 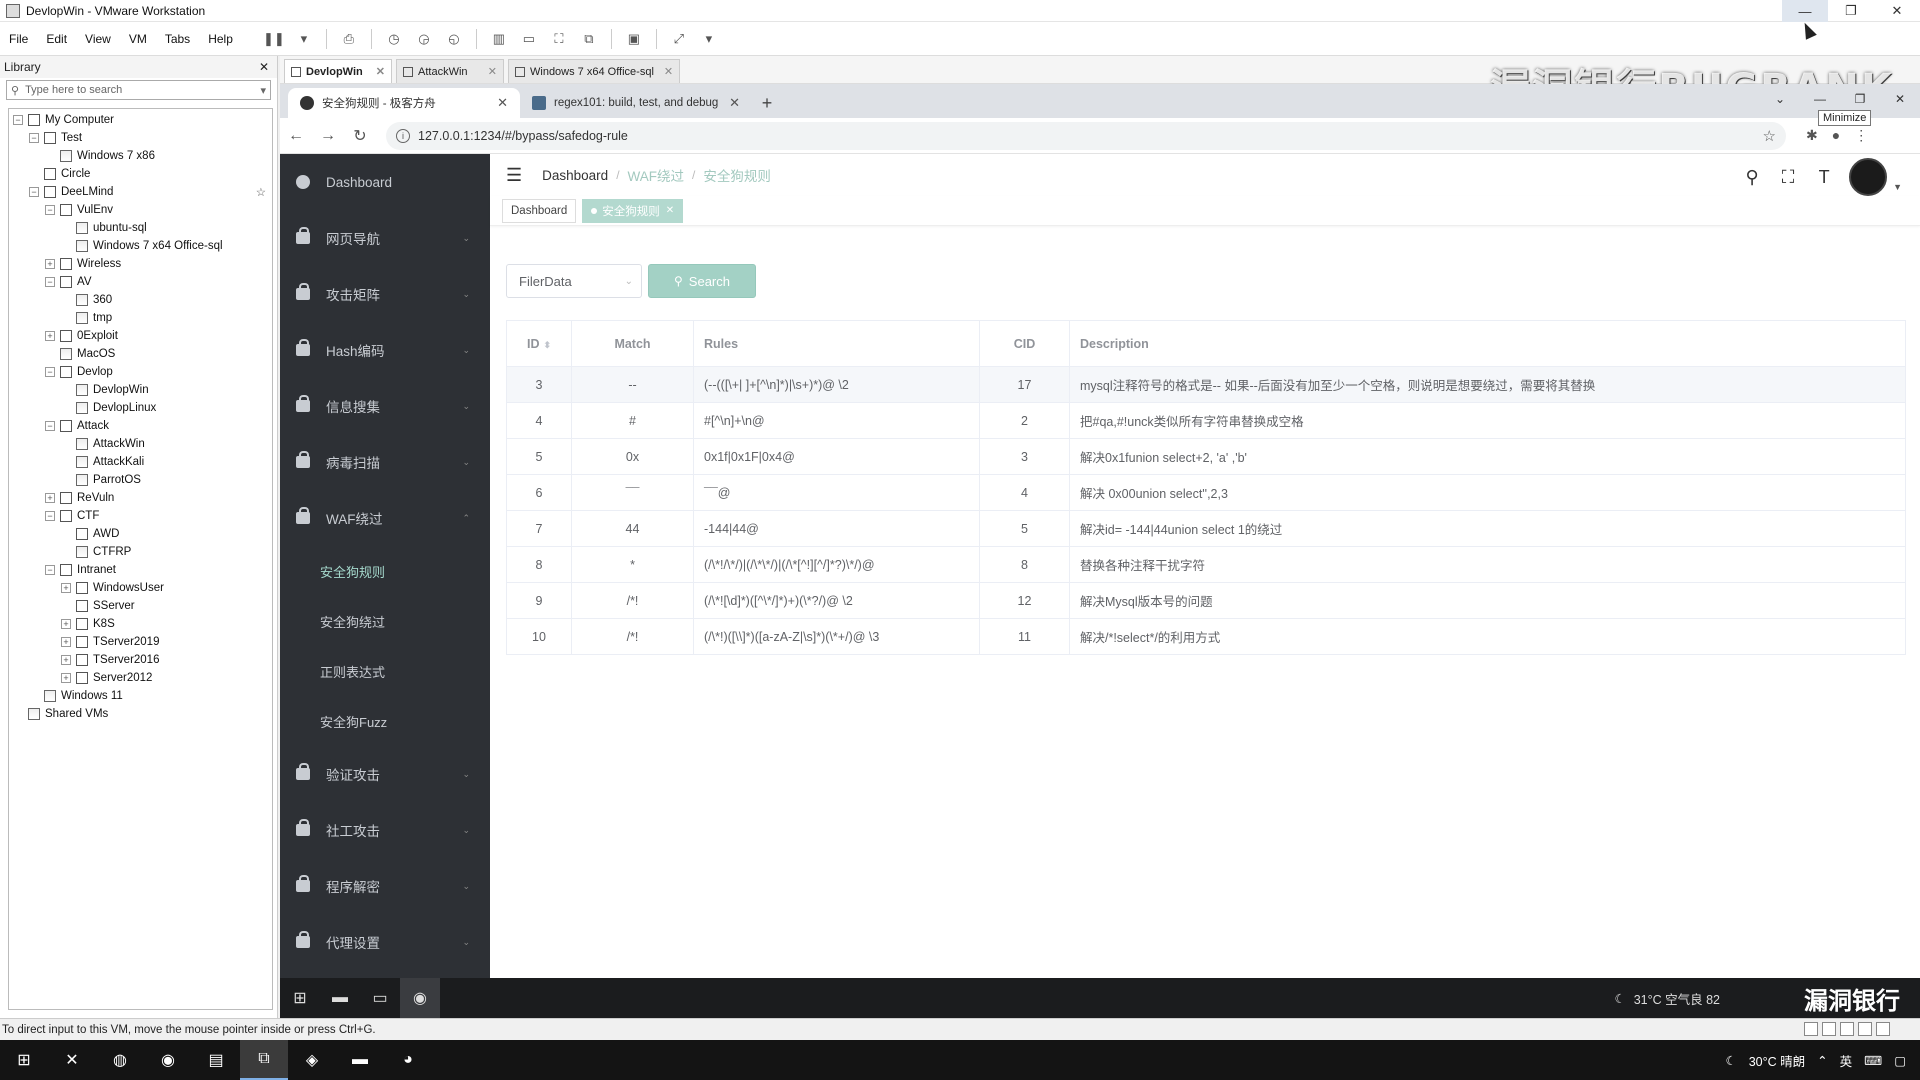 I want to click on tree-item: + Server2012, so click(x=140, y=678).